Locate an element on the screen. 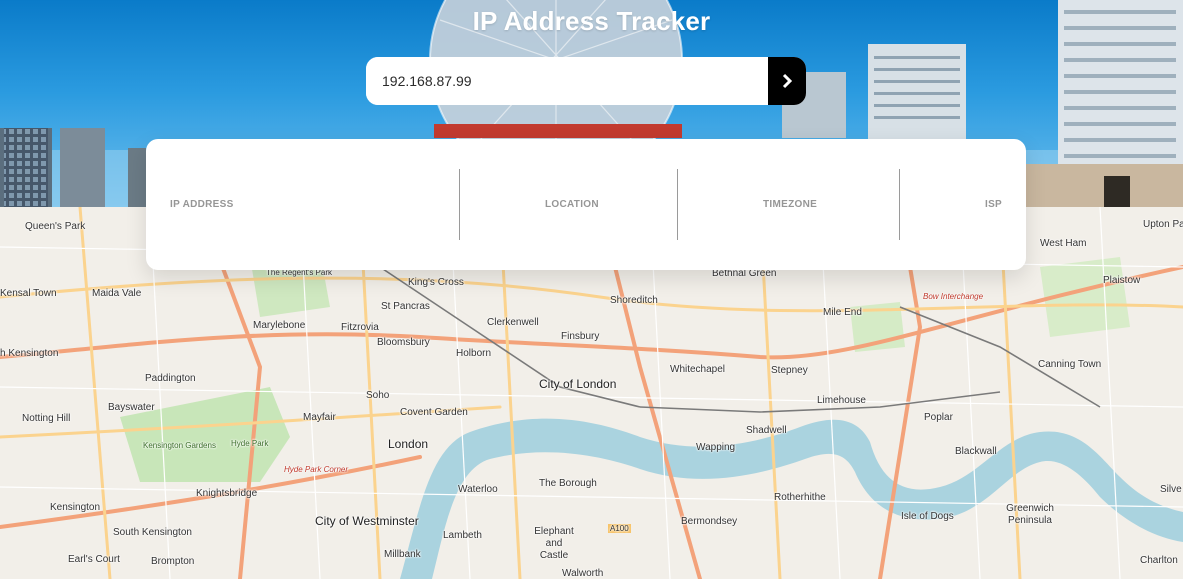  map-label: Charlton is located at coordinates (1159, 560).